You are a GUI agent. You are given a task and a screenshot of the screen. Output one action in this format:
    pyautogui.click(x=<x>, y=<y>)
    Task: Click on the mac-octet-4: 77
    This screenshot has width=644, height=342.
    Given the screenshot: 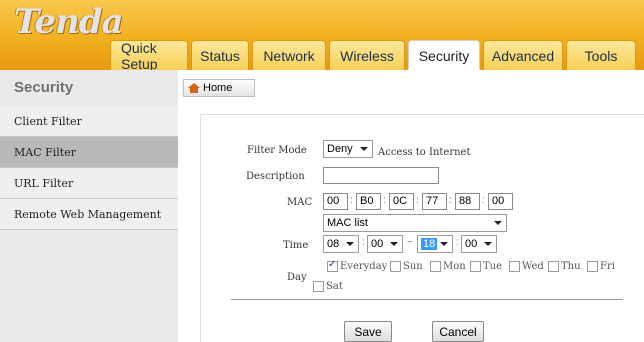 What is the action you would take?
    pyautogui.click(x=434, y=201)
    